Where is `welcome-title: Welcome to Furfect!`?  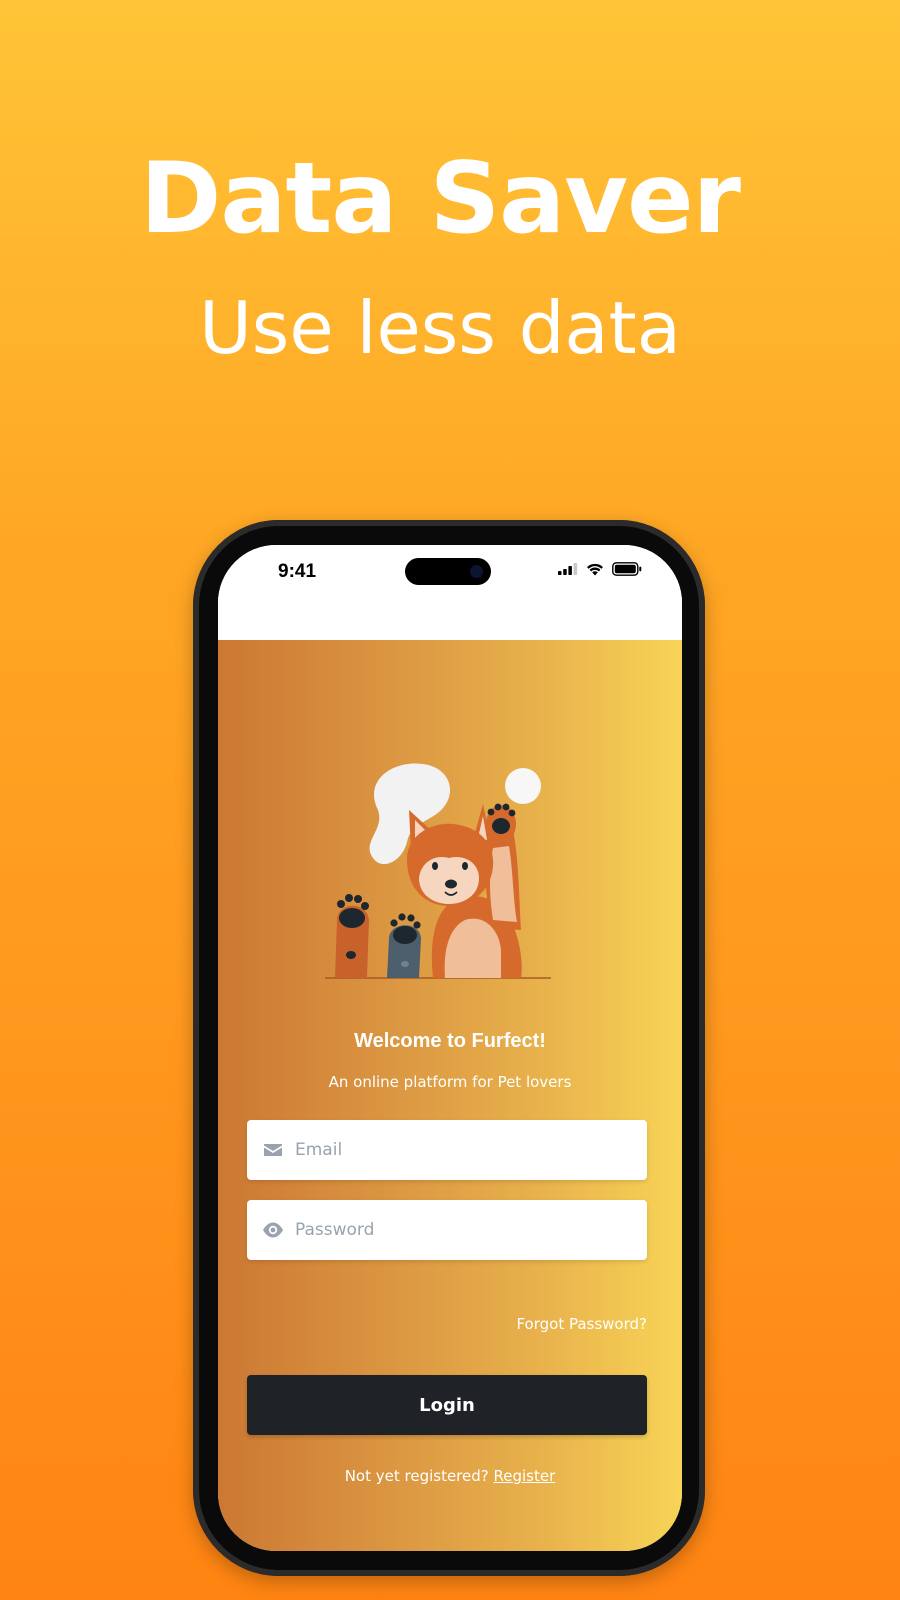
welcome-title: Welcome to Furfect! is located at coordinates (450, 1041).